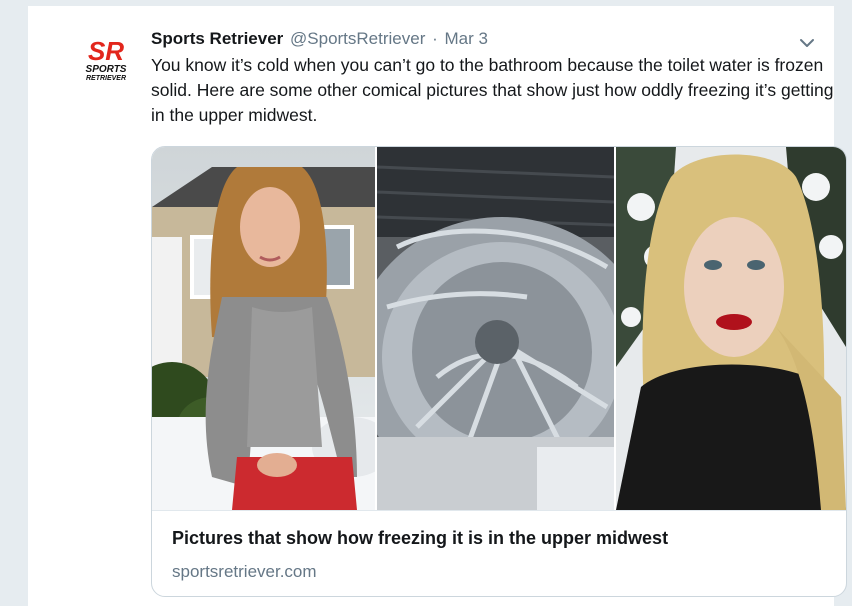 Image resolution: width=852 pixels, height=606 pixels. Describe the element at coordinates (357, 38) in the screenshot. I see `author-handle: @SportsRetriever` at that location.